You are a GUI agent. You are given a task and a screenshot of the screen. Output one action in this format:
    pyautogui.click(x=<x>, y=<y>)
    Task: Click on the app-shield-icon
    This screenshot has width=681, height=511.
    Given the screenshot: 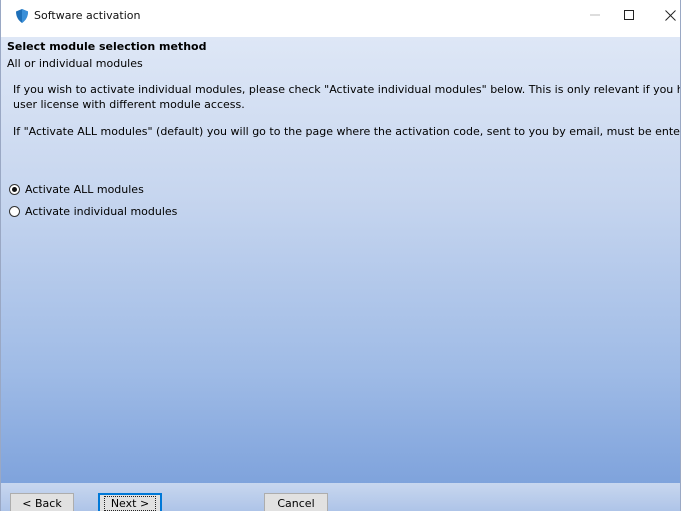 What is the action you would take?
    pyautogui.click(x=22, y=16)
    